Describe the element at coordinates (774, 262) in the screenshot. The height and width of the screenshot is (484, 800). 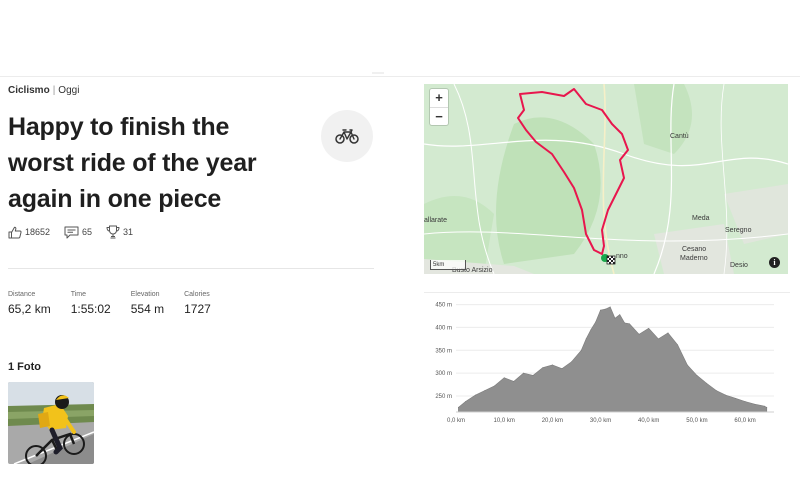
I see `map-info-icon: i` at that location.